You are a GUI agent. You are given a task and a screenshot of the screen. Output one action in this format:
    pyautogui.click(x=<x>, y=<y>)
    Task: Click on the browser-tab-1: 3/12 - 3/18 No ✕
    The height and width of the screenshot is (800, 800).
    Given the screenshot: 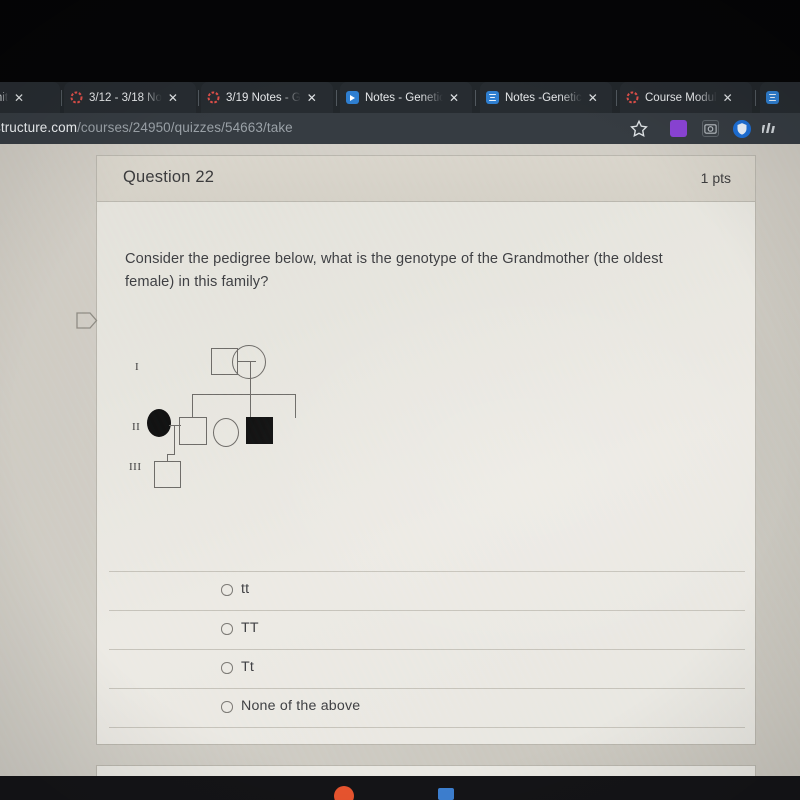 What is the action you would take?
    pyautogui.click(x=130, y=97)
    